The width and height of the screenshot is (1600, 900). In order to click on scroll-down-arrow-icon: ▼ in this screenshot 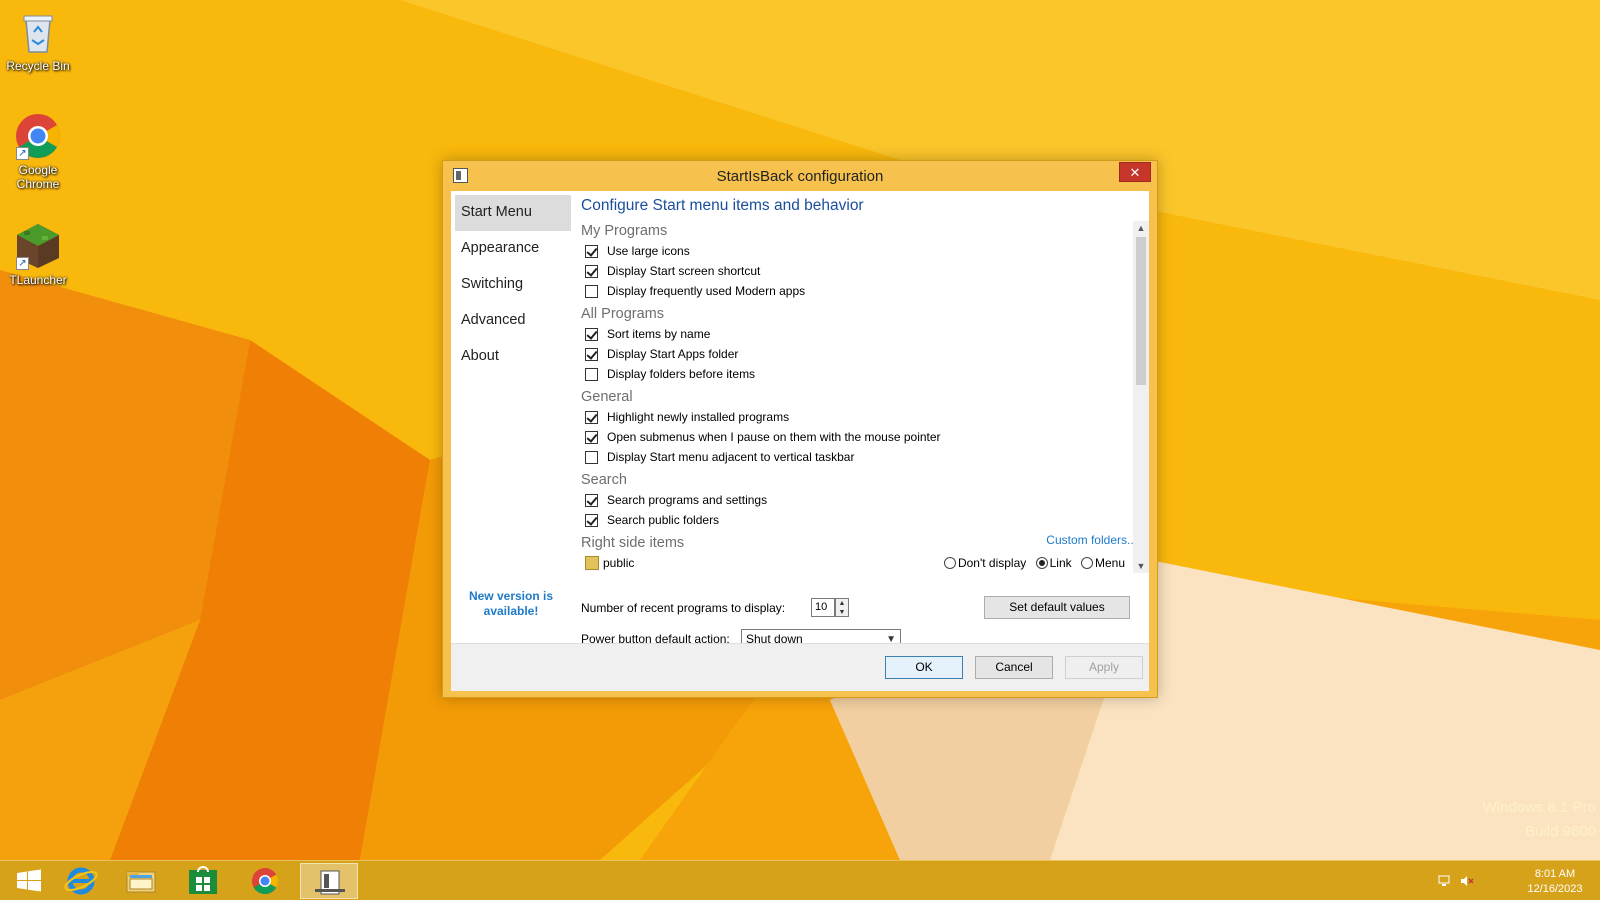, I will do `click(1141, 566)`.